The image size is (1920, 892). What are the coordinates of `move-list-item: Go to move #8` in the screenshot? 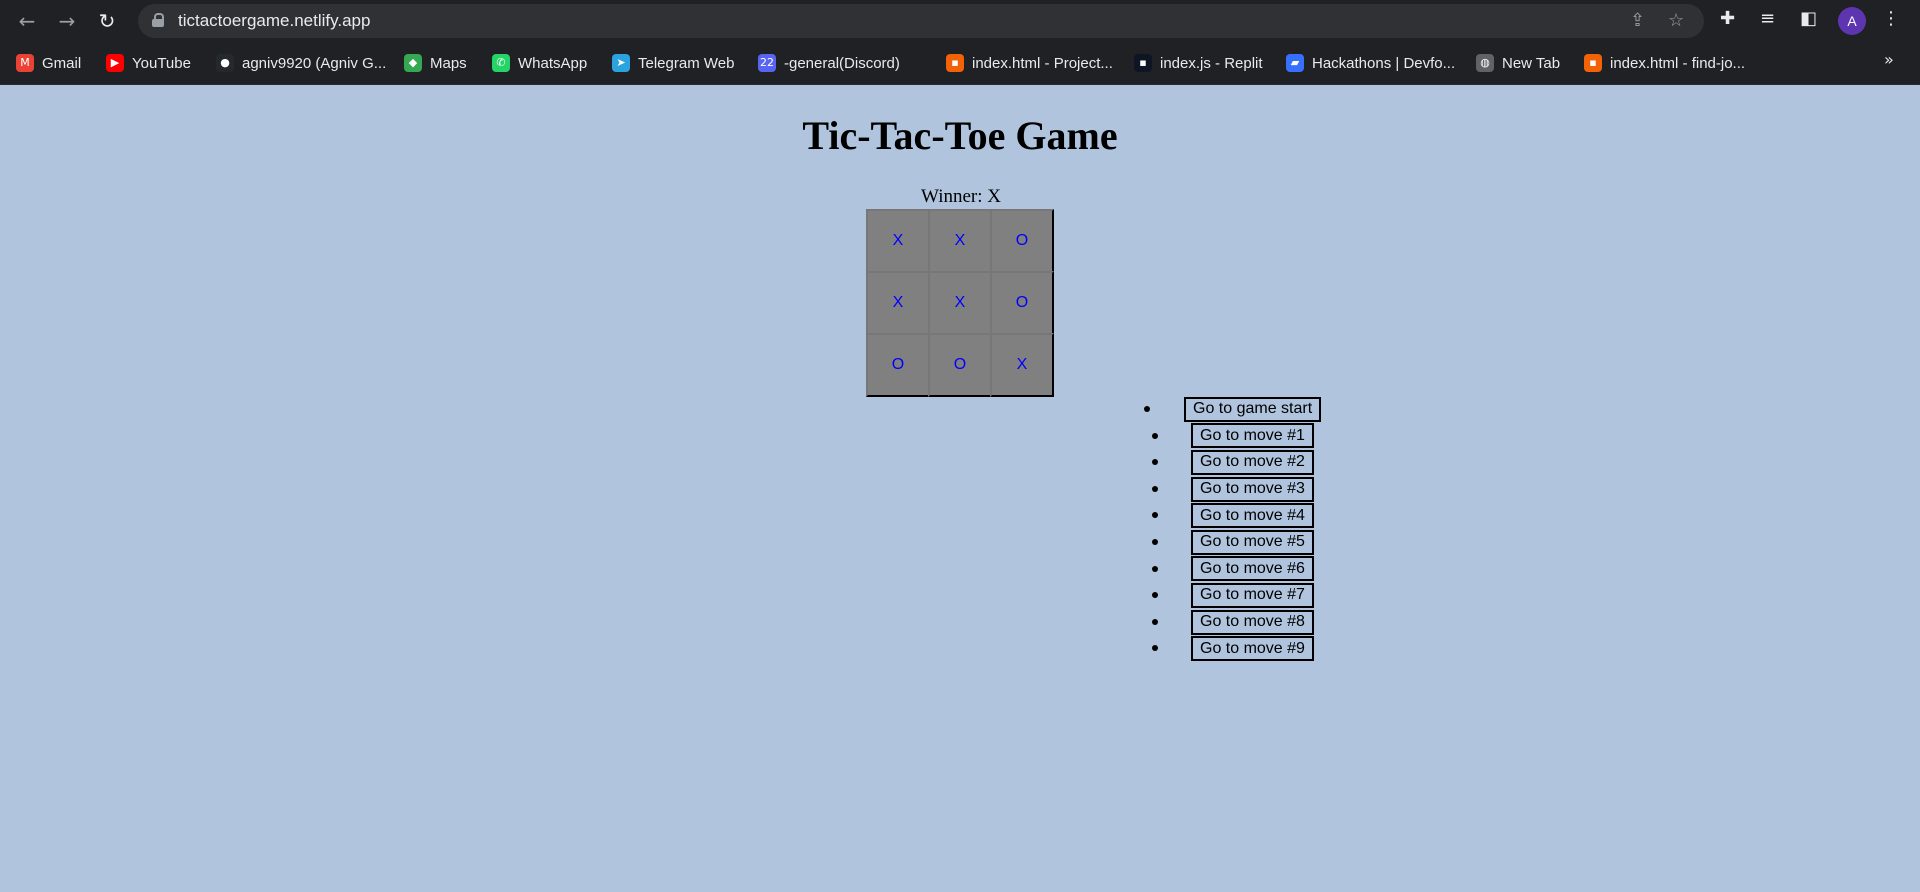 It's located at (1235, 622).